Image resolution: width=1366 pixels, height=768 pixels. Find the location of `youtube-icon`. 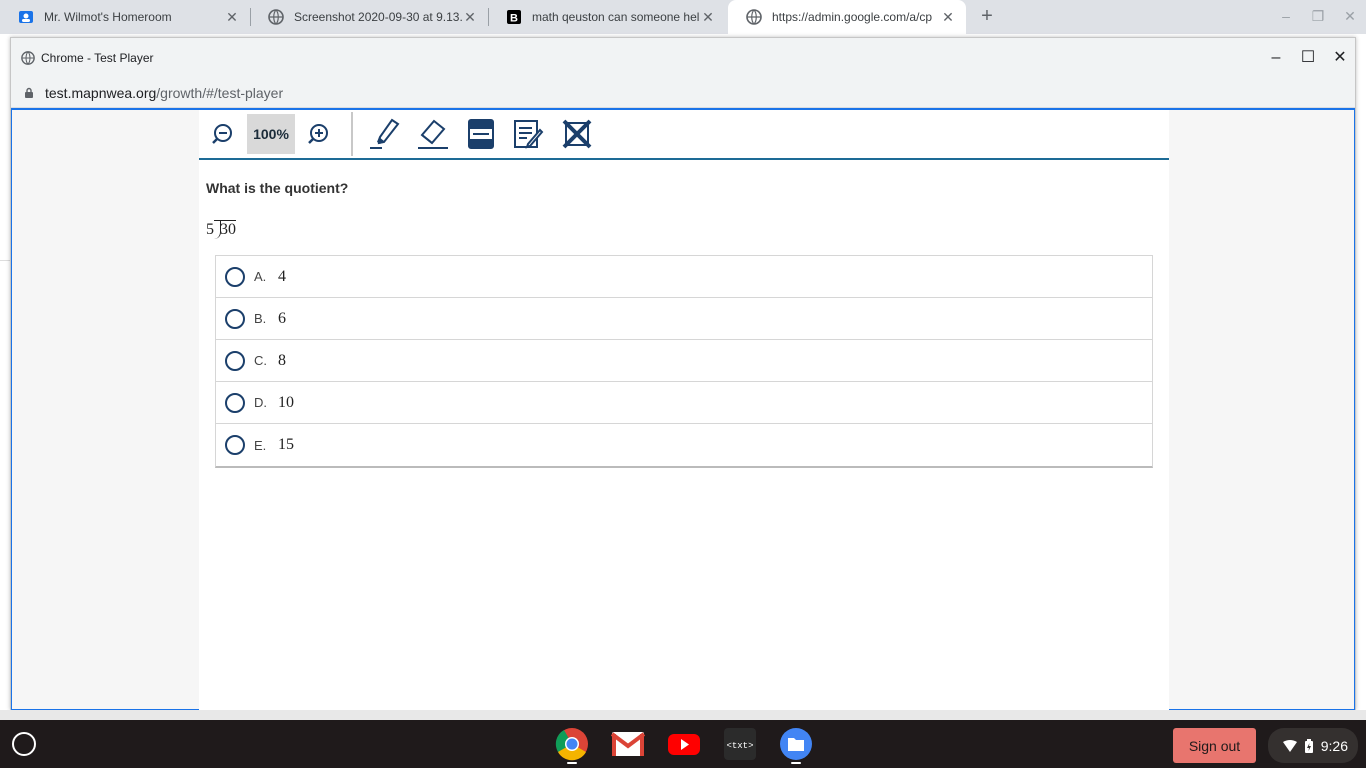

youtube-icon is located at coordinates (684, 744).